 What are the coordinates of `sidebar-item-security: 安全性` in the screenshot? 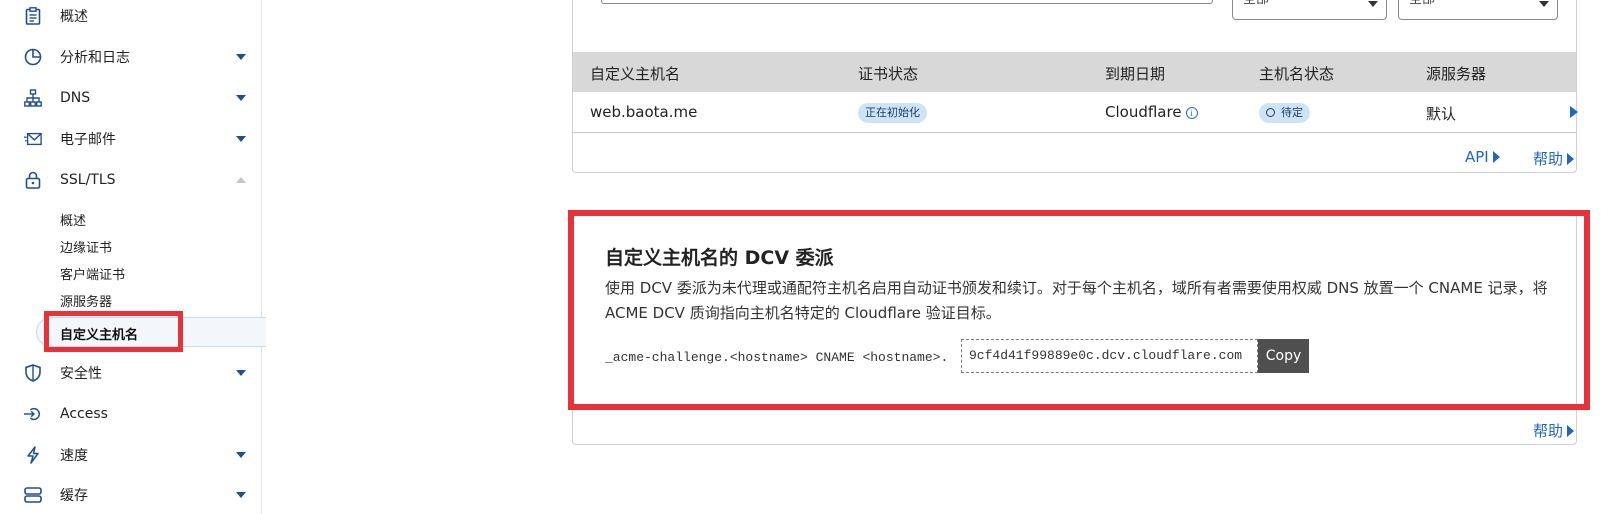 It's located at (131, 373).